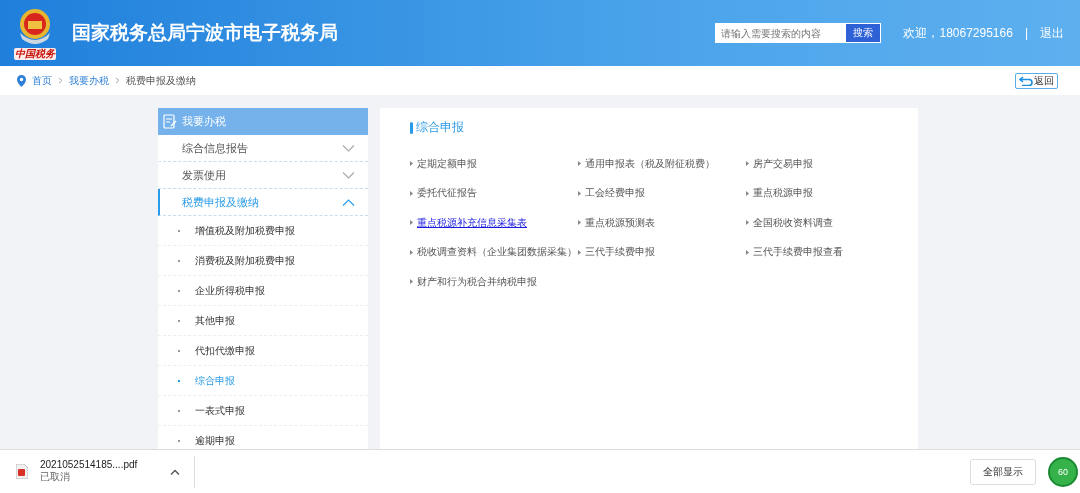  What do you see at coordinates (615, 193) in the screenshot?
I see `service-link: 工会经费申报` at bounding box center [615, 193].